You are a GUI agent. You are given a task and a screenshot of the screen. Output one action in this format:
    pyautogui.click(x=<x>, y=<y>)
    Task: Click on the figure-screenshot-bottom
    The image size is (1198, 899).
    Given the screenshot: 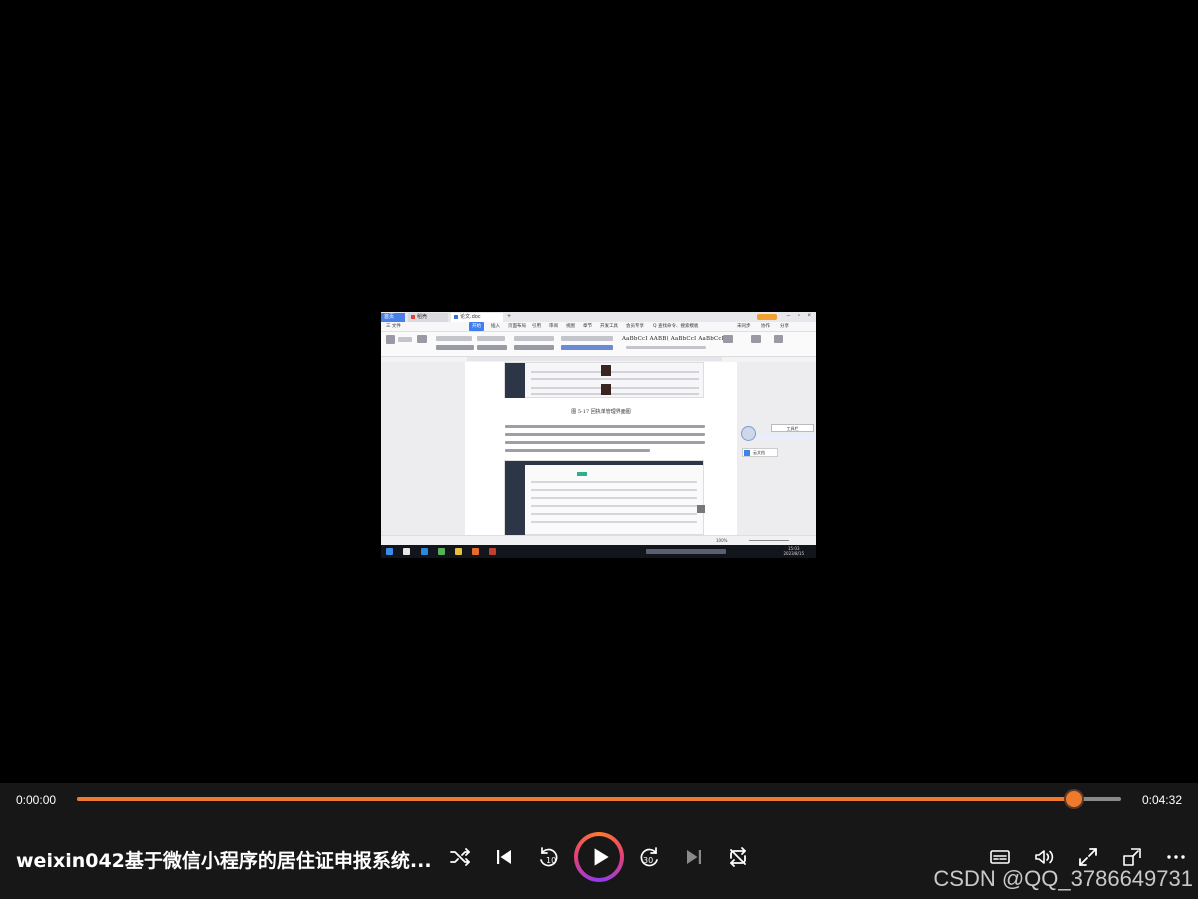 What is the action you would take?
    pyautogui.click(x=604, y=497)
    